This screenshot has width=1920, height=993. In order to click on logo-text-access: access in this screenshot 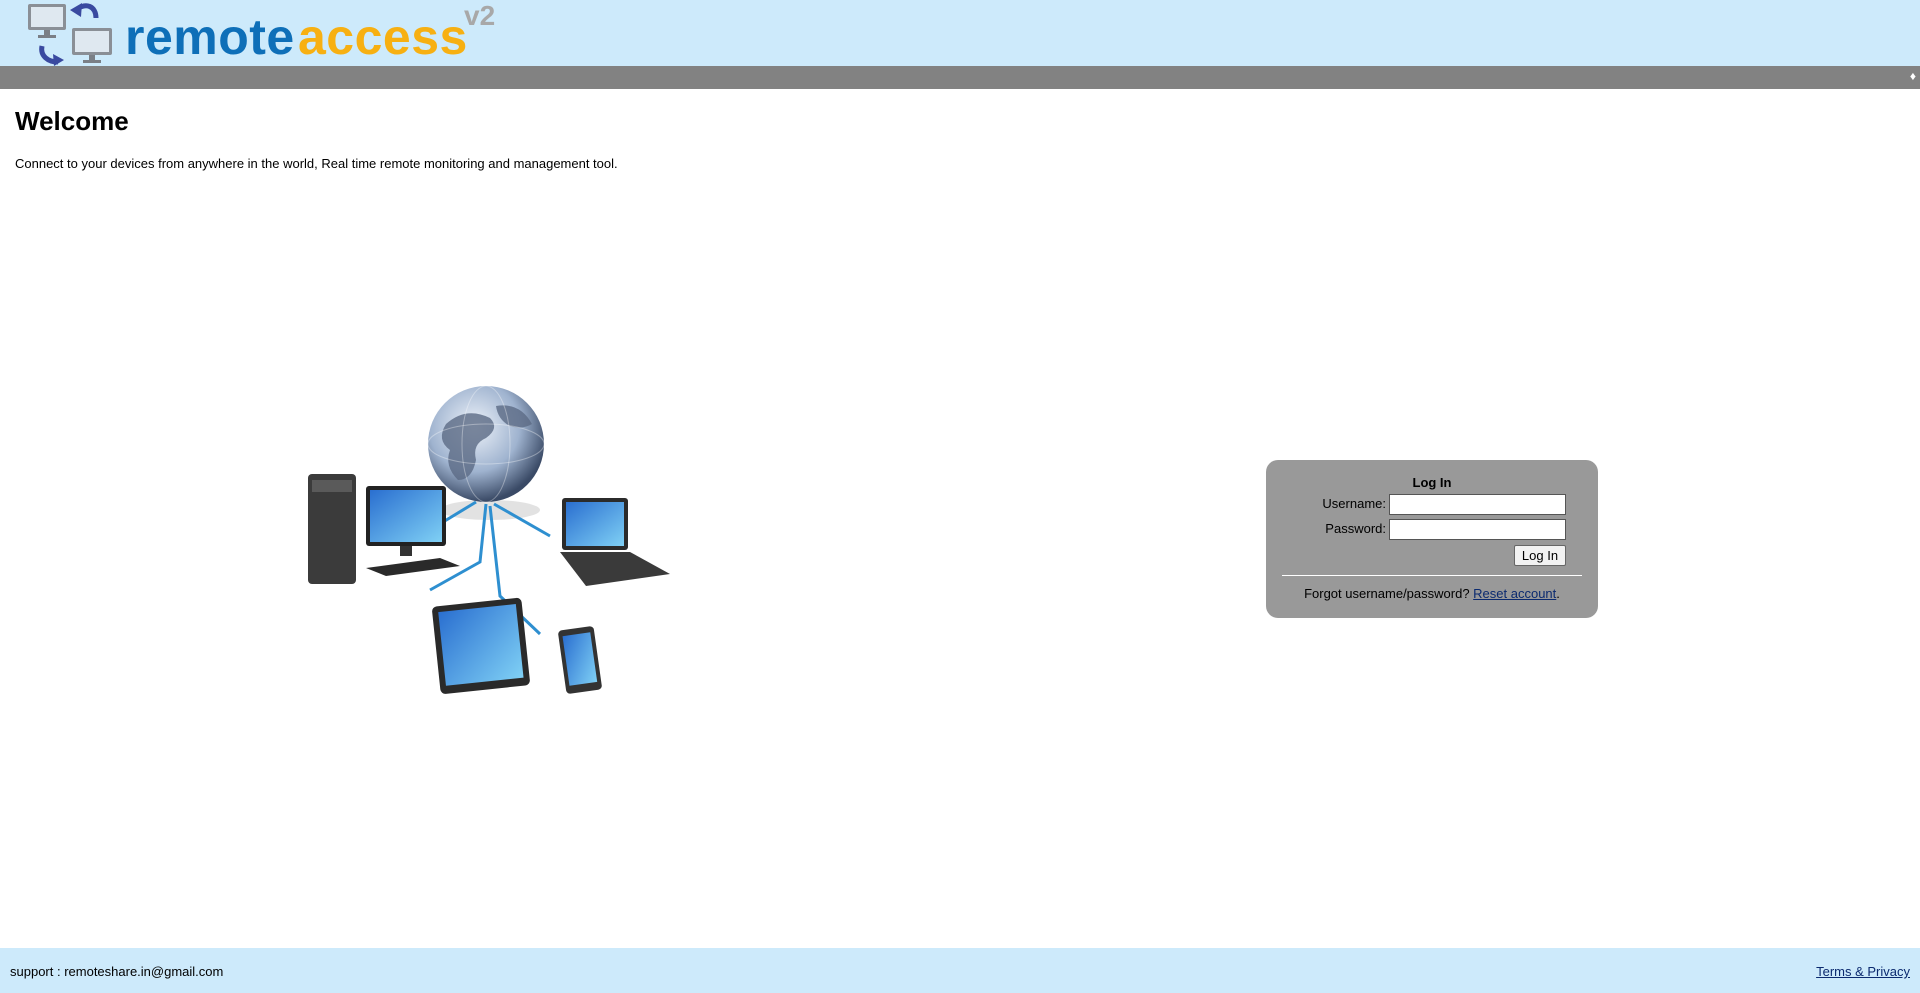, I will do `click(383, 37)`.